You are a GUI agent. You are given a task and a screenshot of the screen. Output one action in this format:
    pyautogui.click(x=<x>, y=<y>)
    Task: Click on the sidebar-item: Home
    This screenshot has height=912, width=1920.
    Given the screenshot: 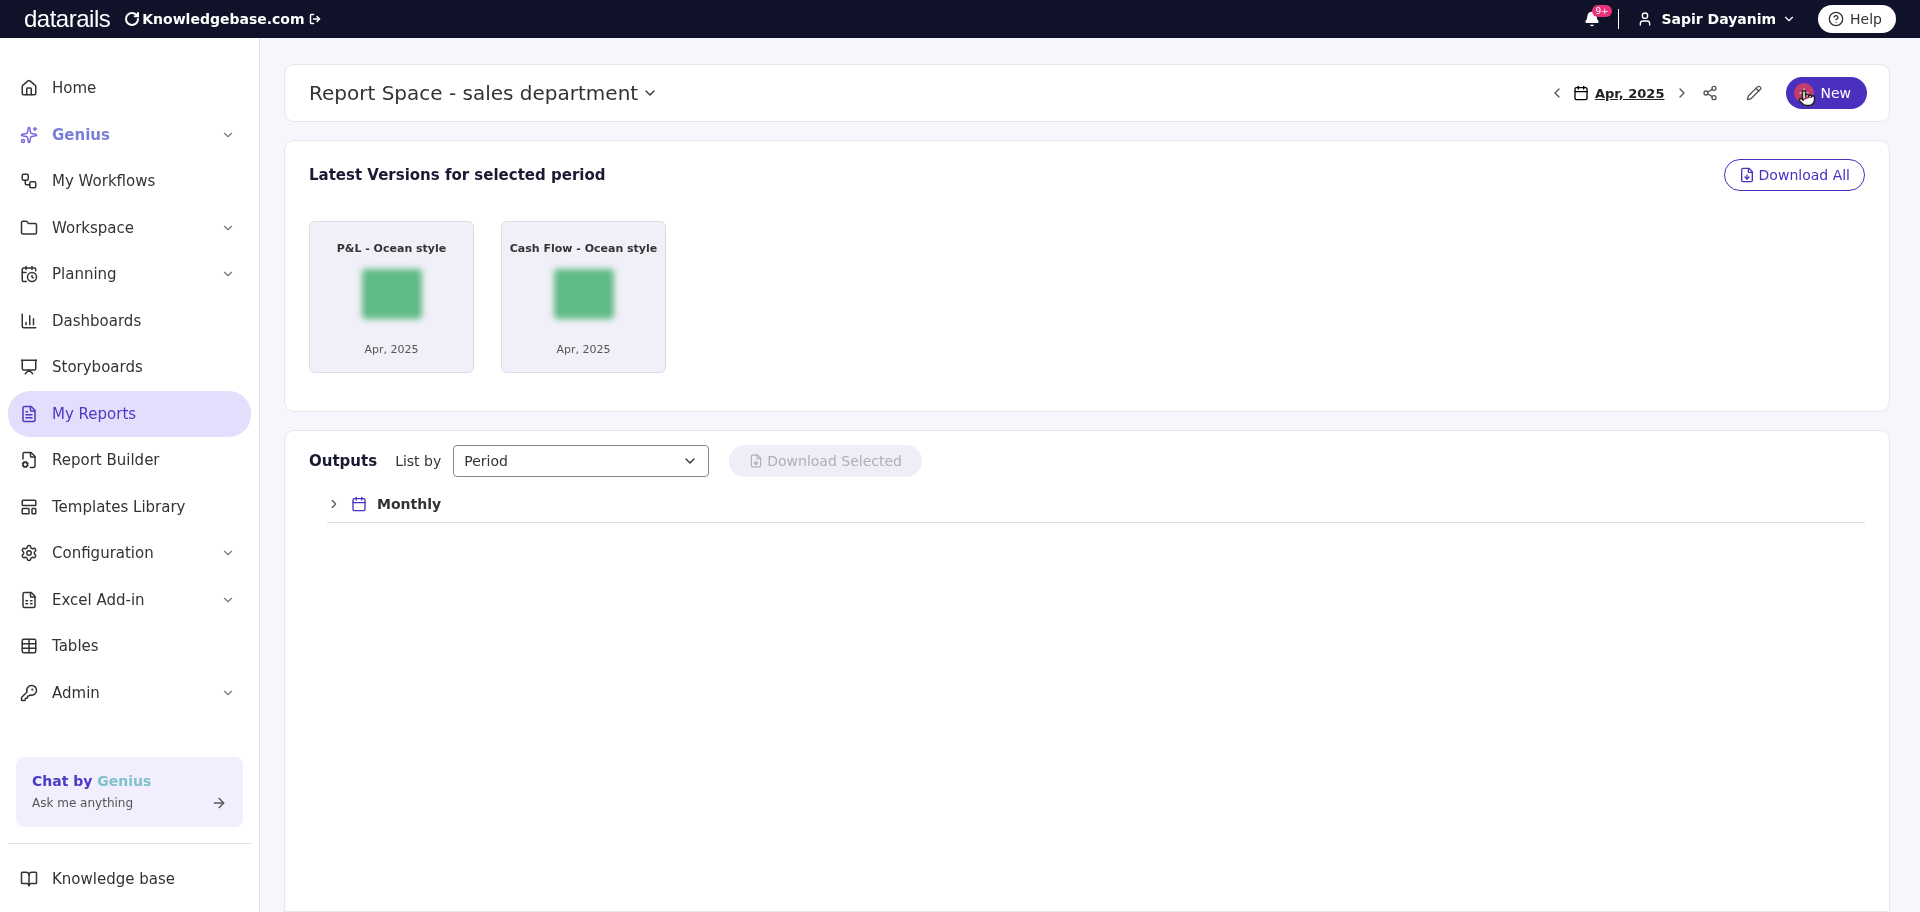 What is the action you would take?
    pyautogui.click(x=129, y=88)
    